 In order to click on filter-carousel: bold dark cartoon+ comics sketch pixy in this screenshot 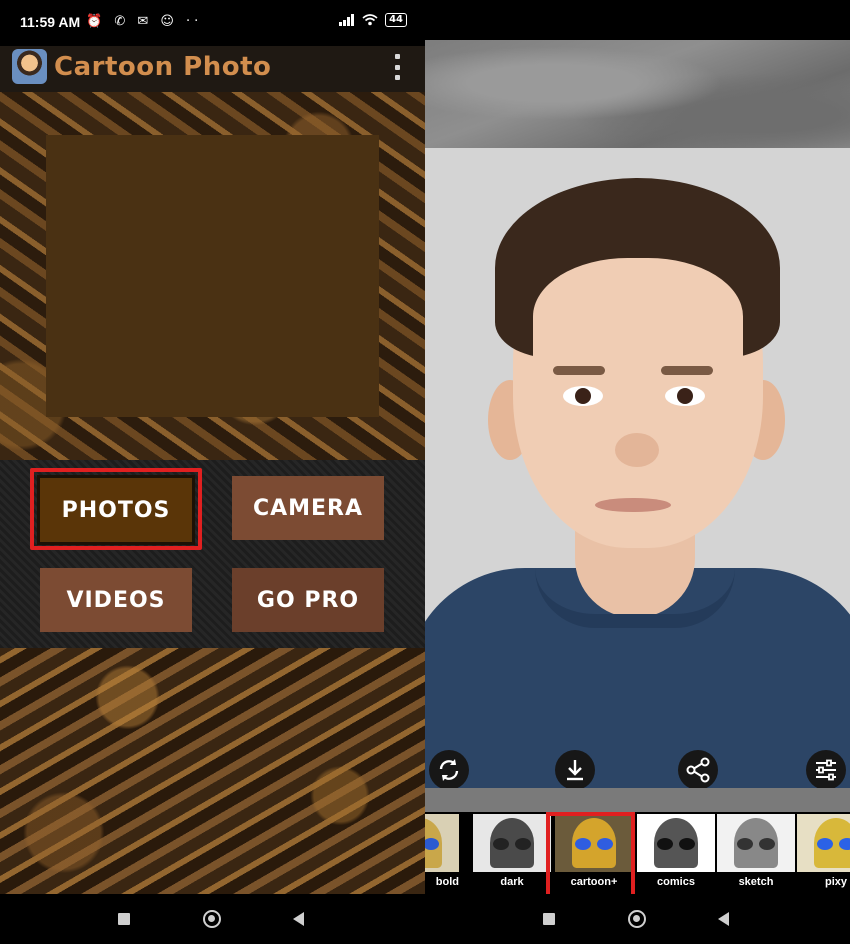, I will do `click(637, 853)`.